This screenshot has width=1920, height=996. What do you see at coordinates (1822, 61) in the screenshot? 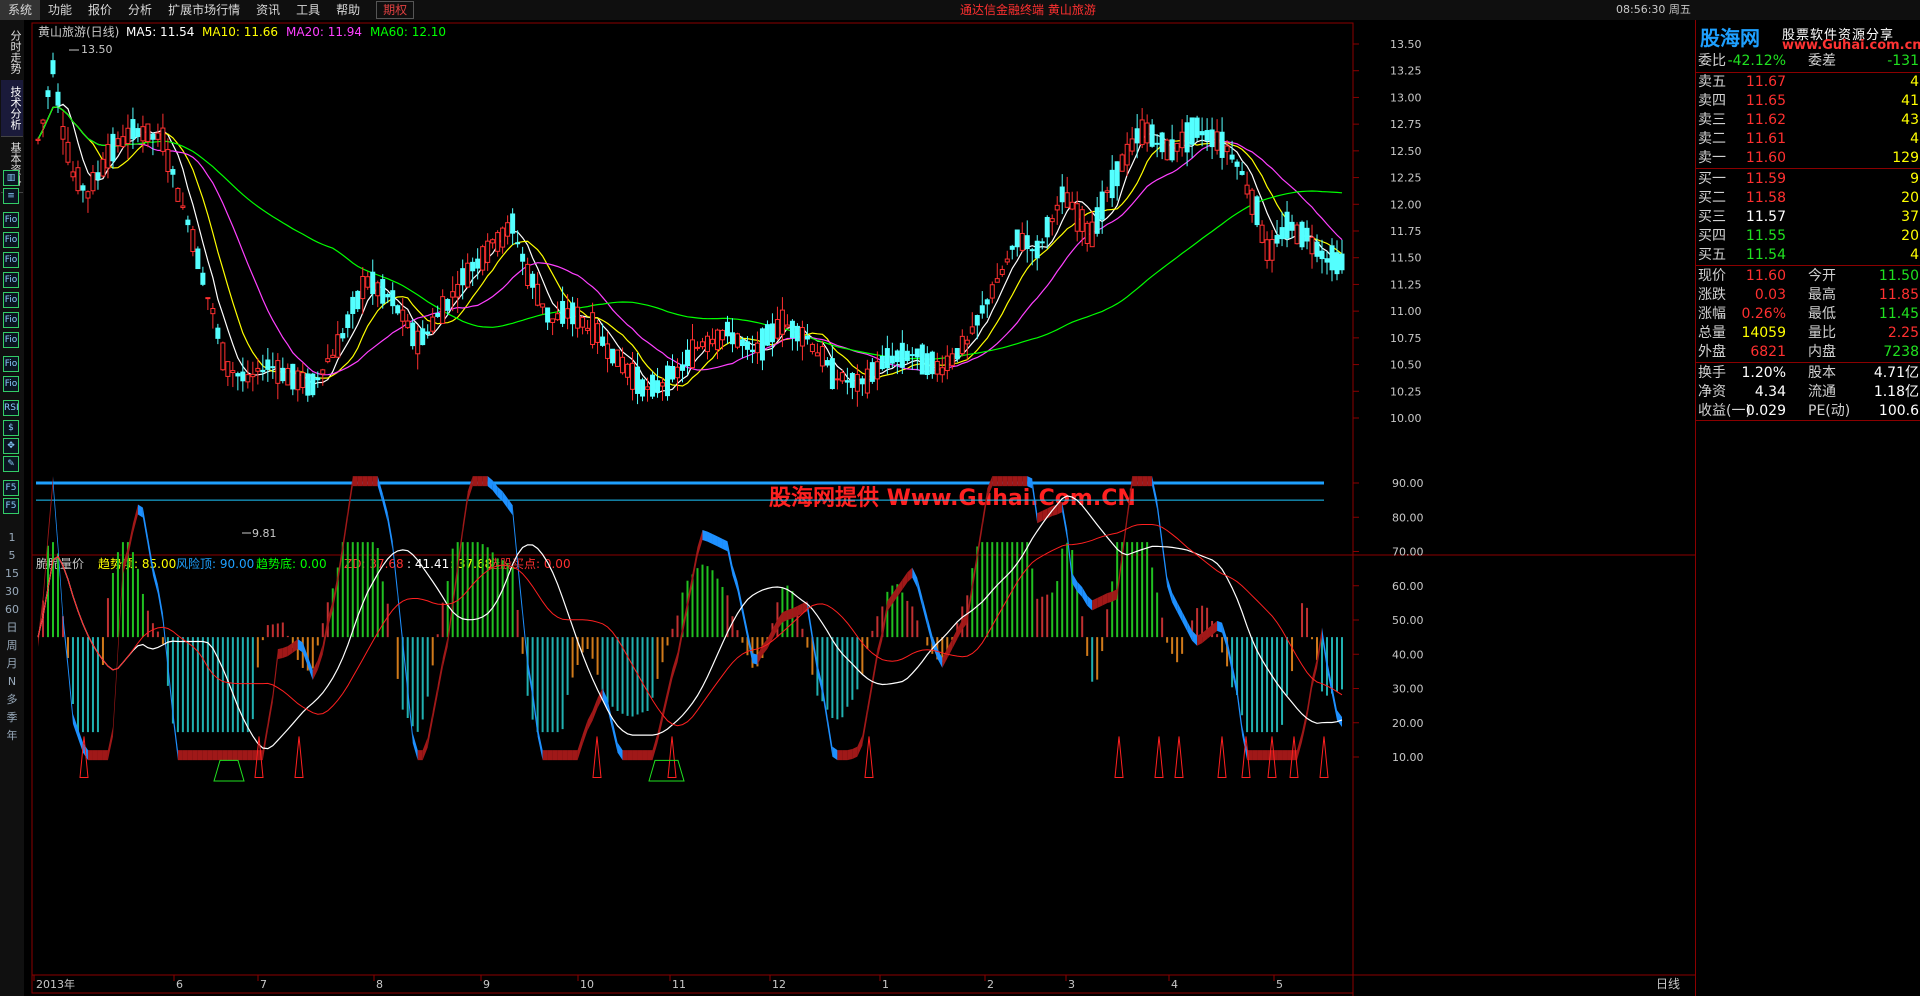
I see `weicha-label: 委差` at bounding box center [1822, 61].